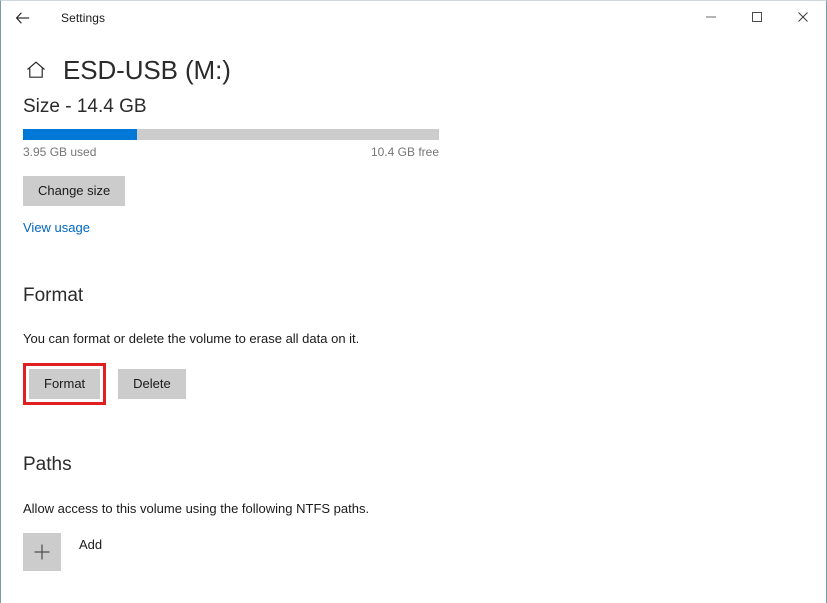 The width and height of the screenshot is (827, 603). What do you see at coordinates (404, 152) in the screenshot?
I see `free-space-label: 10.4 GB free` at bounding box center [404, 152].